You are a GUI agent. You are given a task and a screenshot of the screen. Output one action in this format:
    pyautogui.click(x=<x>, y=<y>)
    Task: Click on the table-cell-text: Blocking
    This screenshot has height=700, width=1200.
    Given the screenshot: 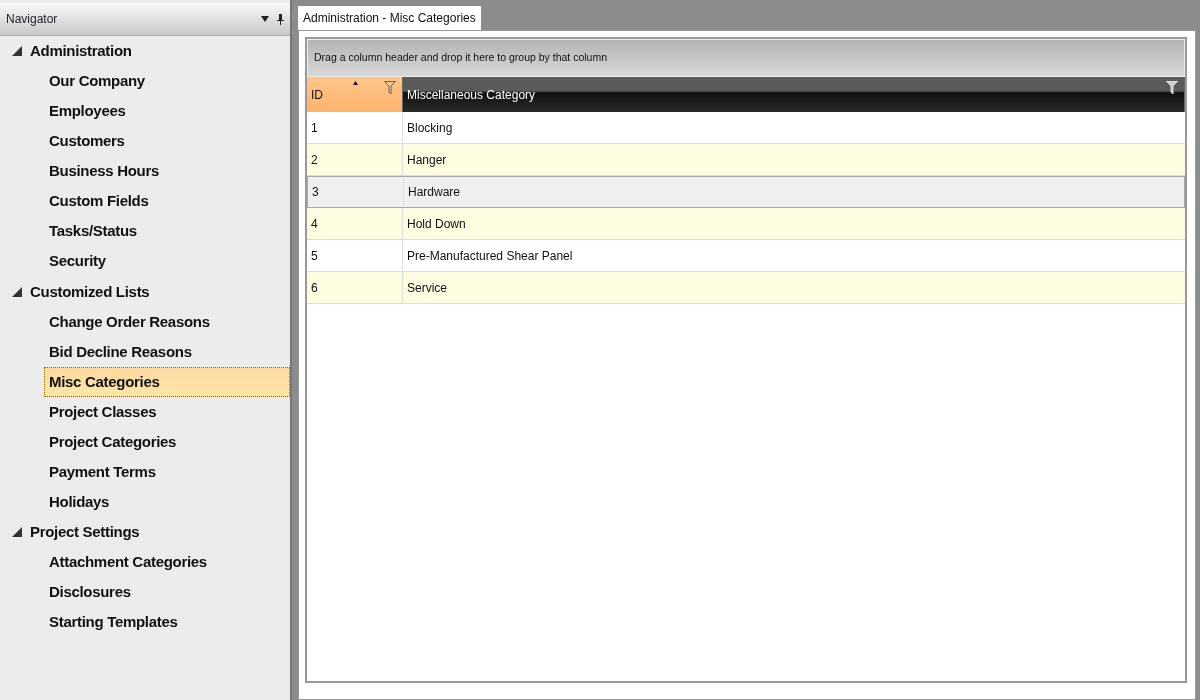 What is the action you would take?
    pyautogui.click(x=430, y=128)
    